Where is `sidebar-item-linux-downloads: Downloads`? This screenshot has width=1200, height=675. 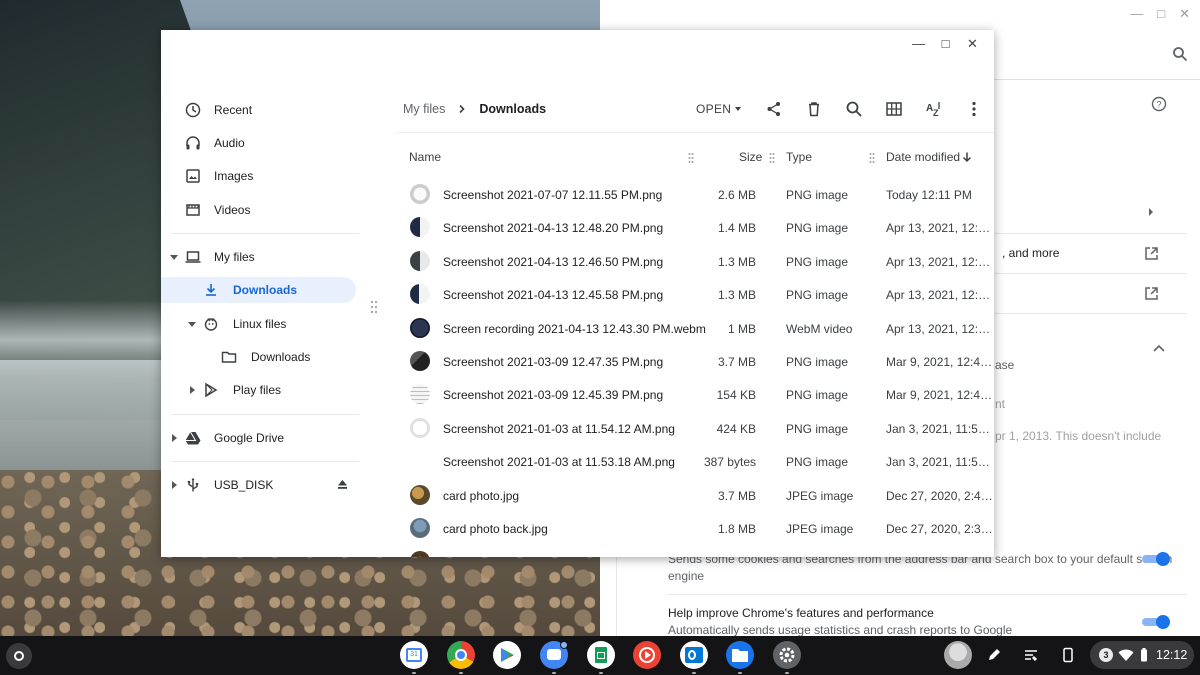 sidebar-item-linux-downloads: Downloads is located at coordinates (258, 357).